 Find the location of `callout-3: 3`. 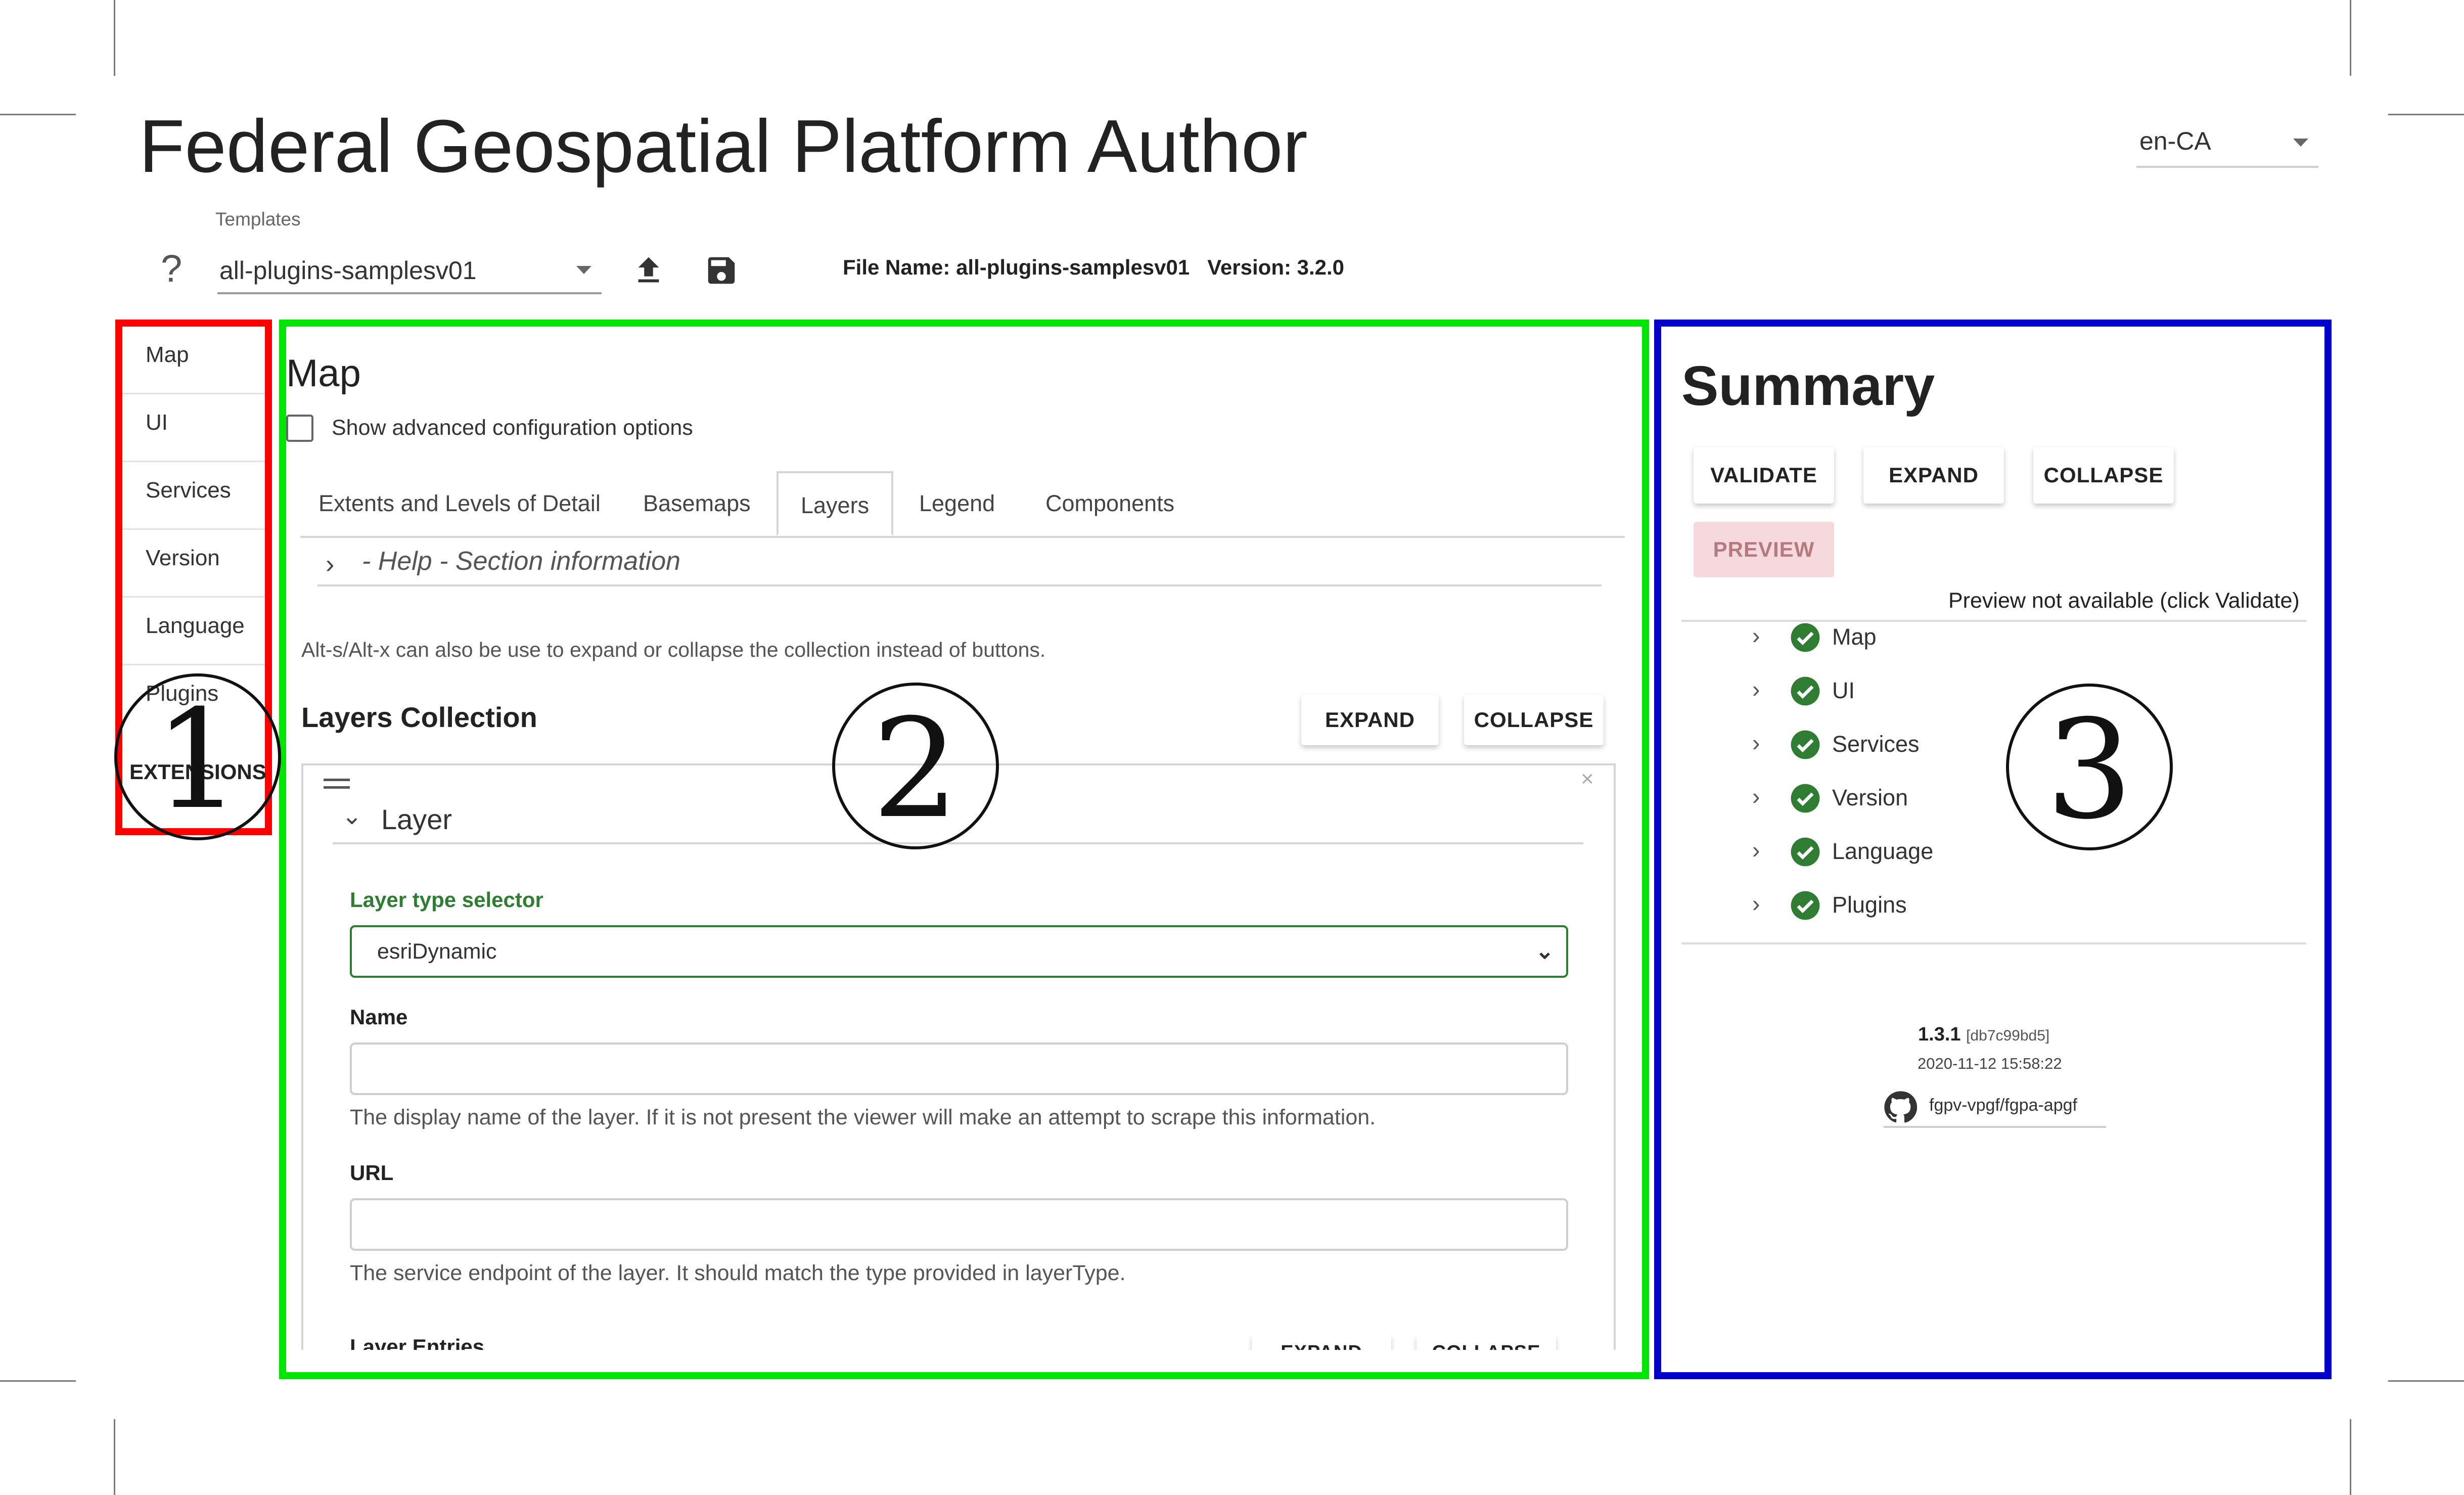

callout-3: 3 is located at coordinates (2089, 767).